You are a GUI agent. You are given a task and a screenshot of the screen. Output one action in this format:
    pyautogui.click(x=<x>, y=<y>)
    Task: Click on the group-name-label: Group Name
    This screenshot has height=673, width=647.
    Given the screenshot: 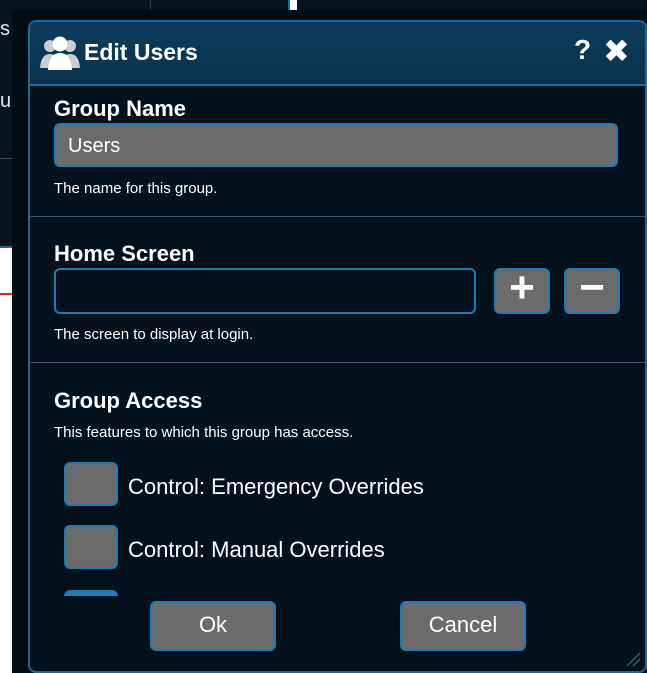 What is the action you would take?
    pyautogui.click(x=120, y=108)
    